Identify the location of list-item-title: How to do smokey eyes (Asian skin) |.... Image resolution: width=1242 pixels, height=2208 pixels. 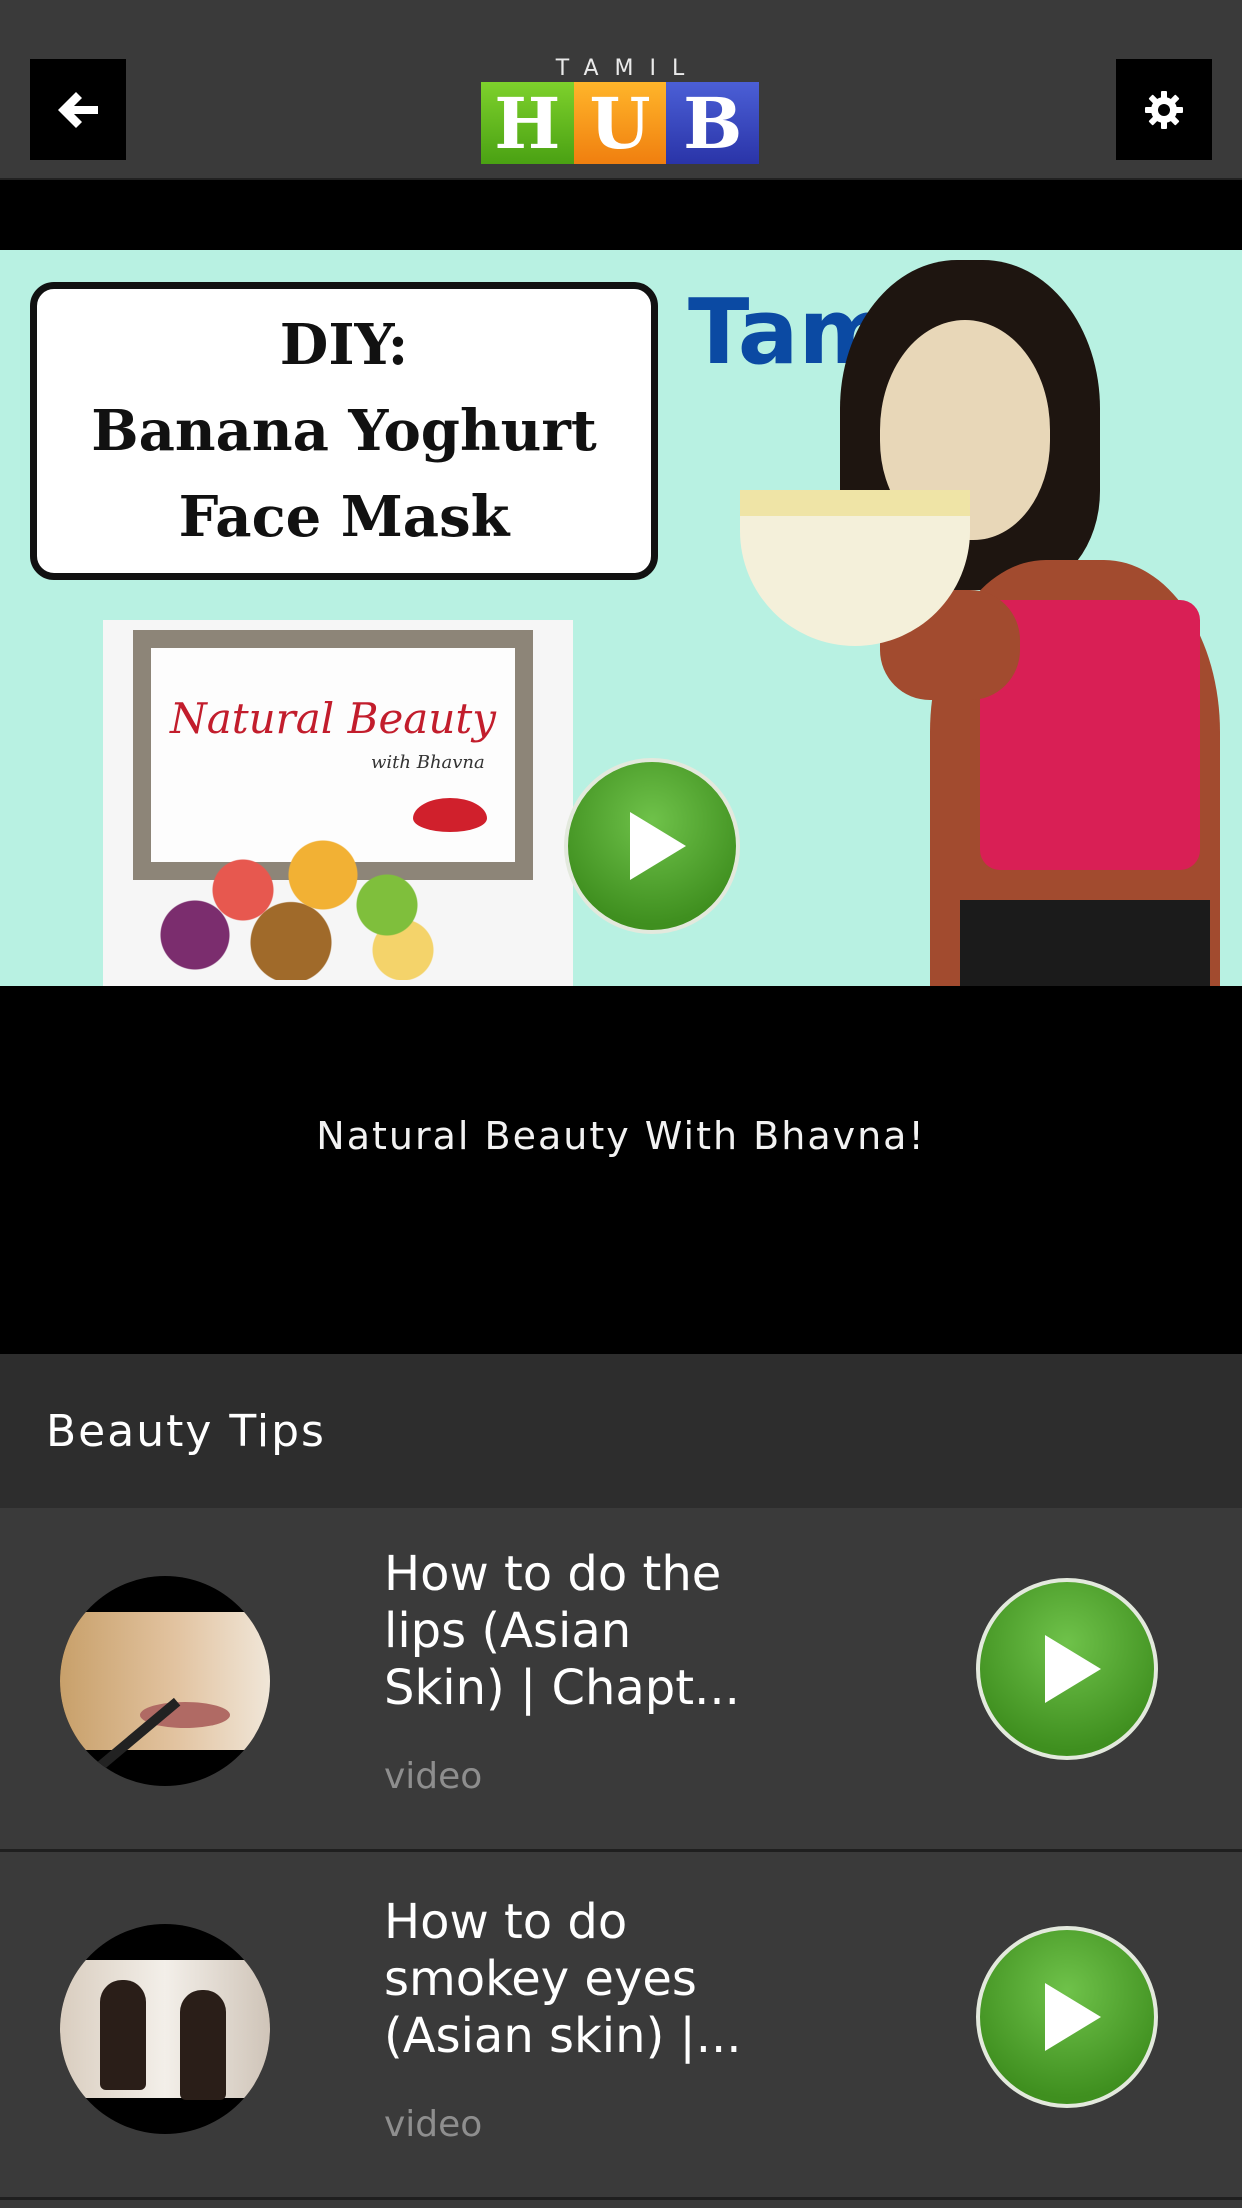
(574, 1979).